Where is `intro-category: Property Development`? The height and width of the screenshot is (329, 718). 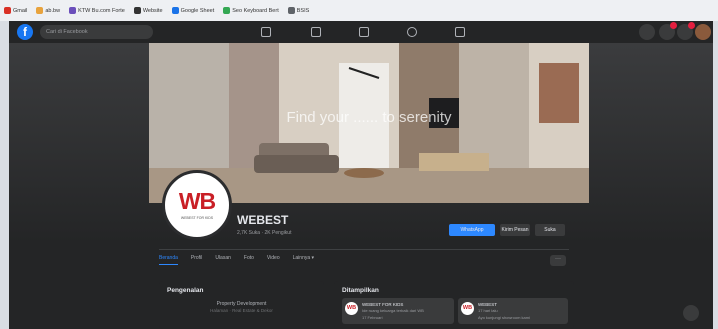
intro-category: Property Development is located at coordinates (241, 304).